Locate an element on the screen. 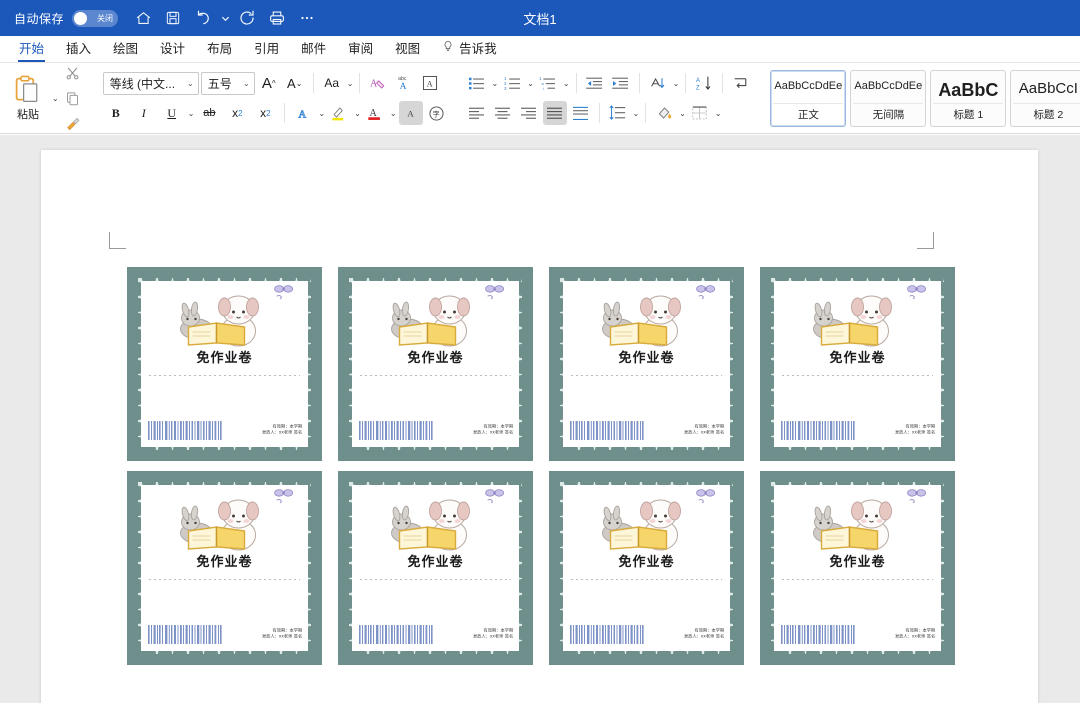 The height and width of the screenshot is (703, 1080). tab-huitu: 绘图 is located at coordinates (125, 48).